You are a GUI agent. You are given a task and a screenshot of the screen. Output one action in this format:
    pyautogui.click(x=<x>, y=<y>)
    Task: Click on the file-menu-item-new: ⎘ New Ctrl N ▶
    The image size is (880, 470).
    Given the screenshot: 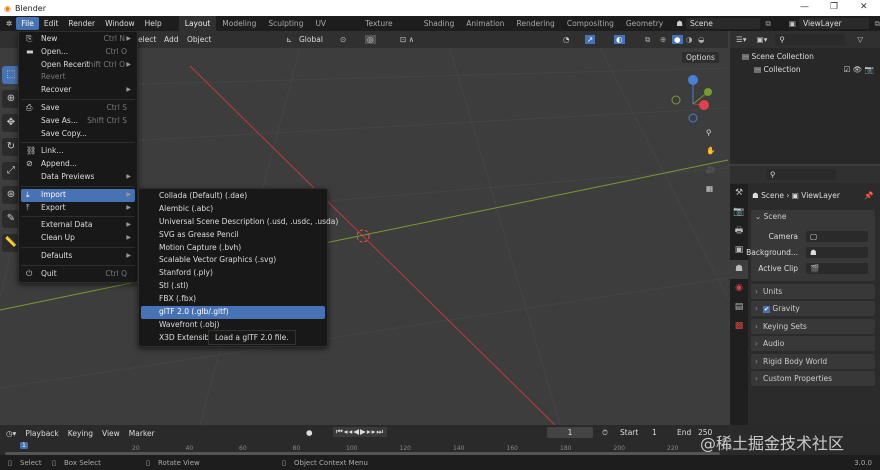 What is the action you would take?
    pyautogui.click(x=78, y=39)
    